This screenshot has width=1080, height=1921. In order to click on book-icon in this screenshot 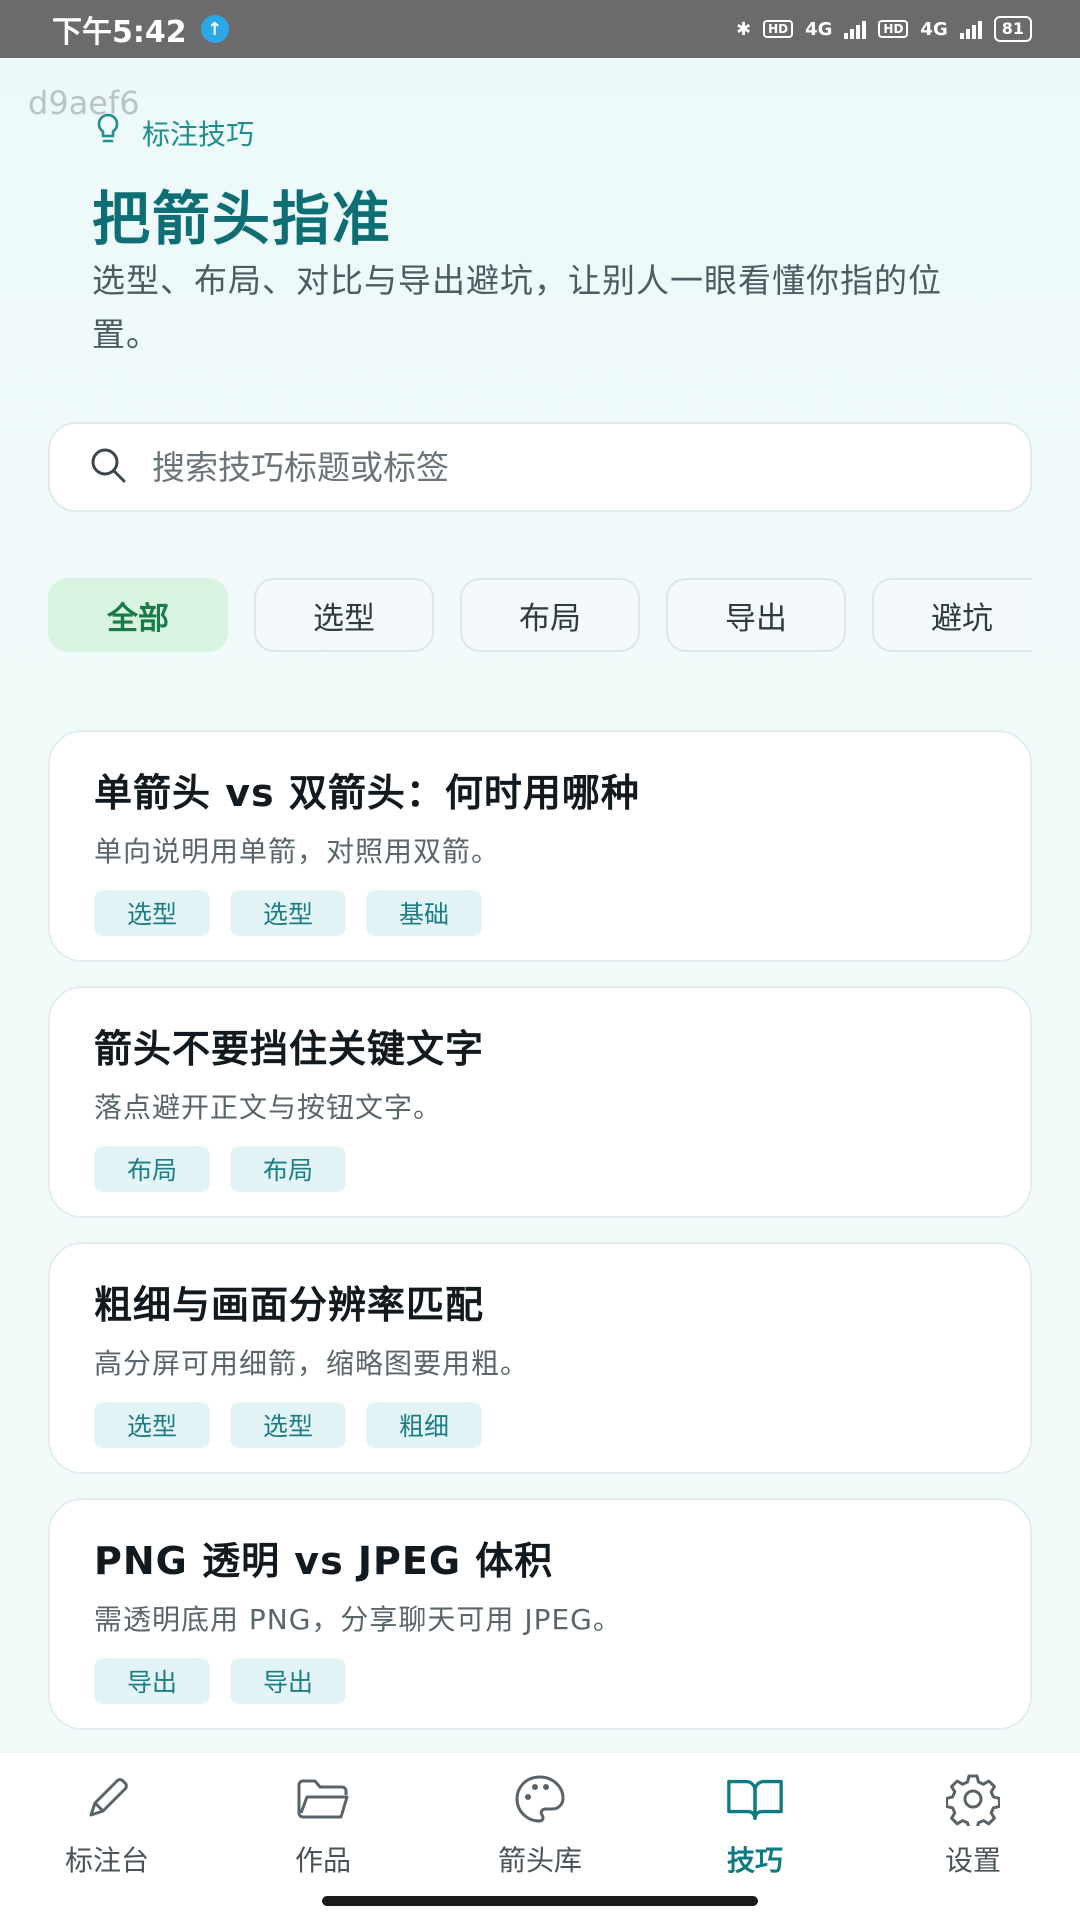, I will do `click(755, 1799)`.